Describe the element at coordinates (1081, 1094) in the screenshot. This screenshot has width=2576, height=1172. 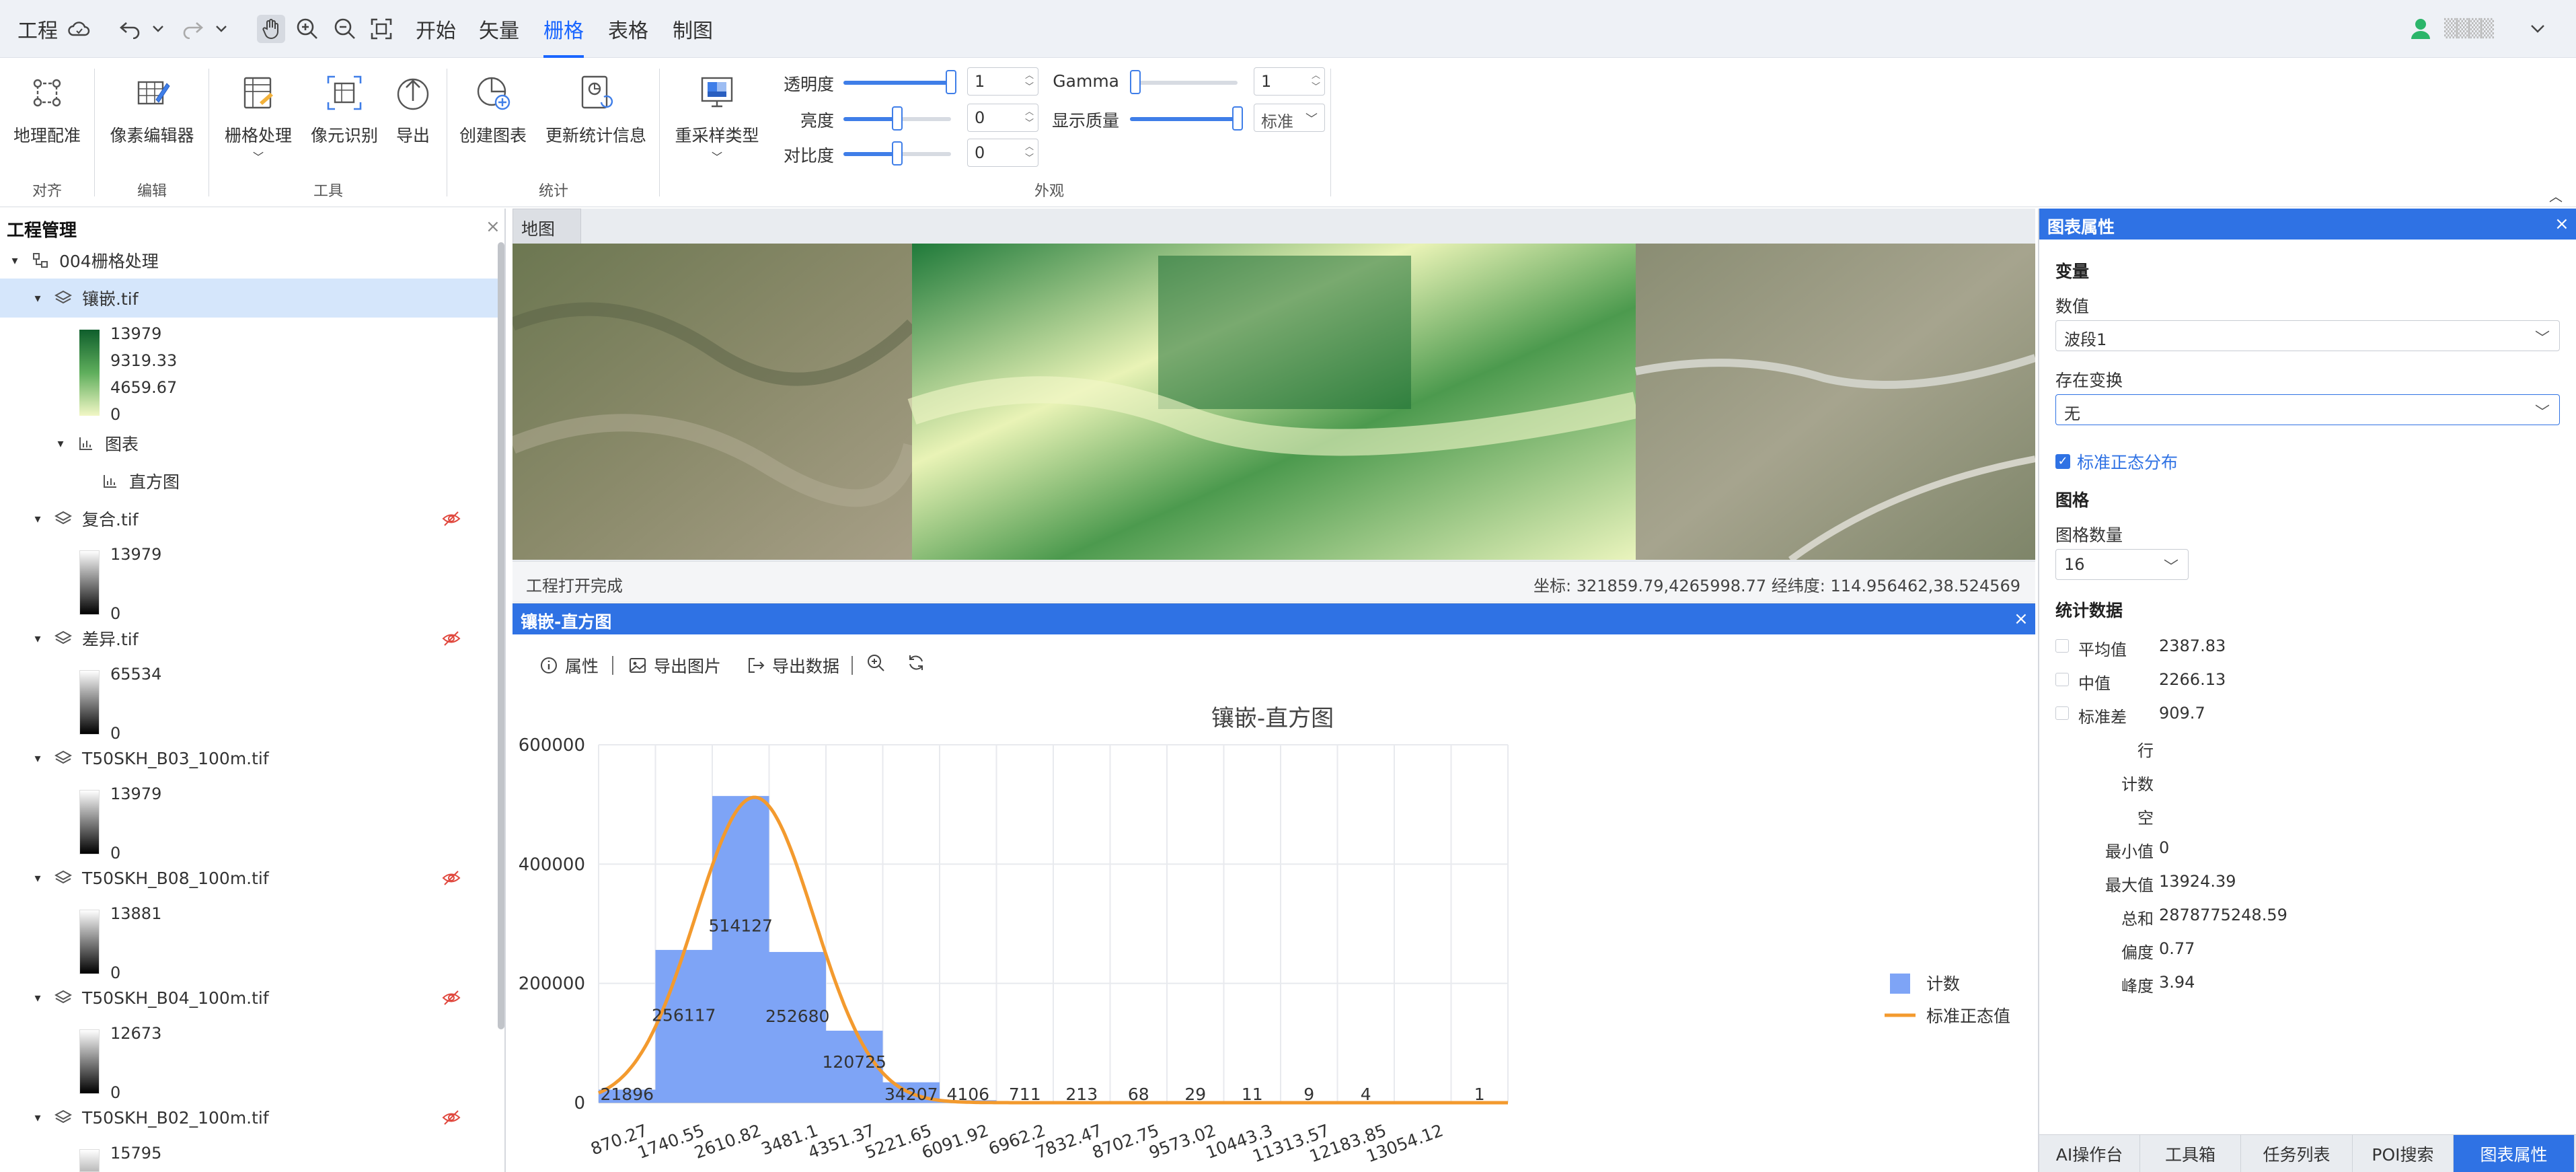
I see `bar-value-label: 213` at that location.